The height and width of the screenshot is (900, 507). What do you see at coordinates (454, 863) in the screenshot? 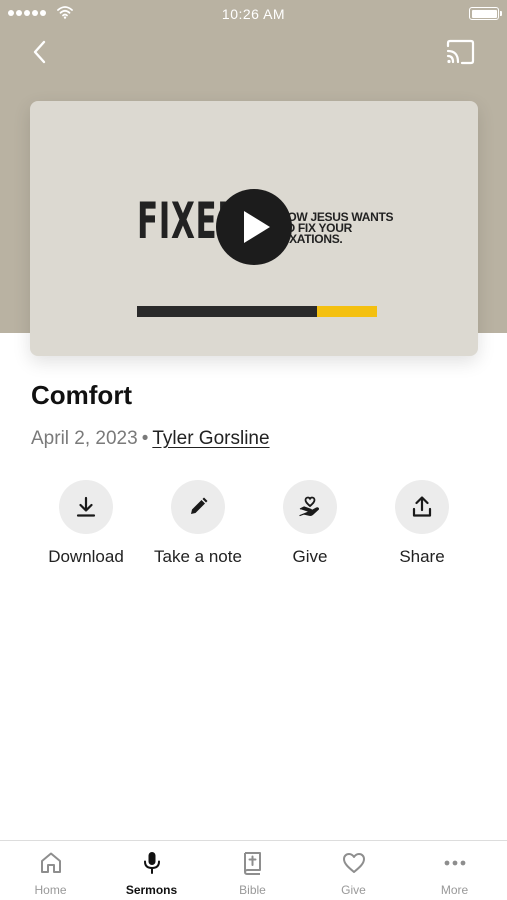
I see `more-dots-icon` at bounding box center [454, 863].